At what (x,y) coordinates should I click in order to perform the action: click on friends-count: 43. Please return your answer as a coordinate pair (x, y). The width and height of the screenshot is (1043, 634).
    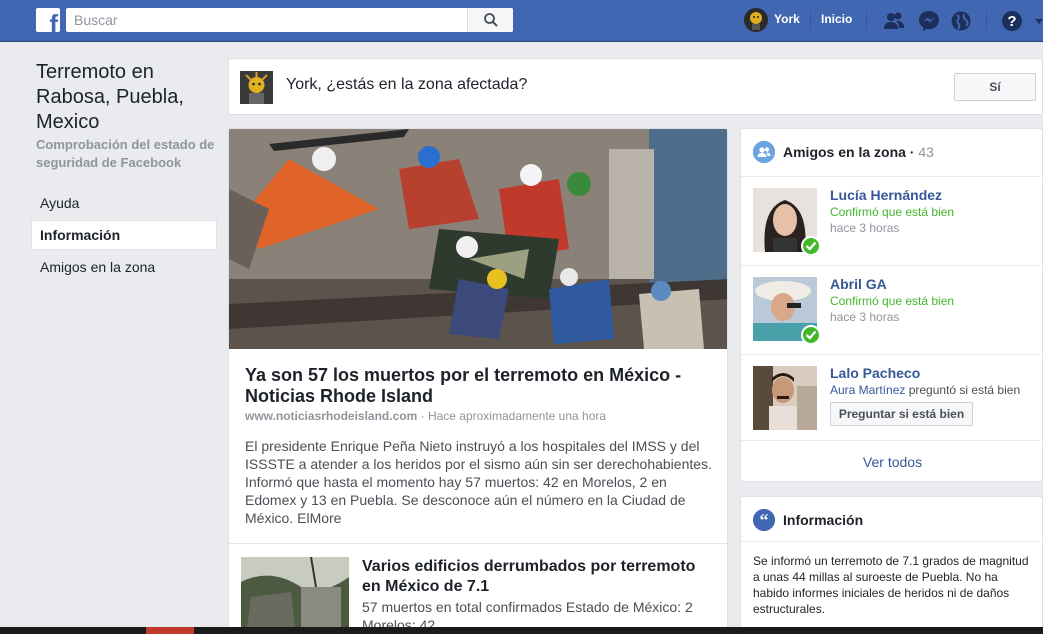
    Looking at the image, I should click on (926, 152).